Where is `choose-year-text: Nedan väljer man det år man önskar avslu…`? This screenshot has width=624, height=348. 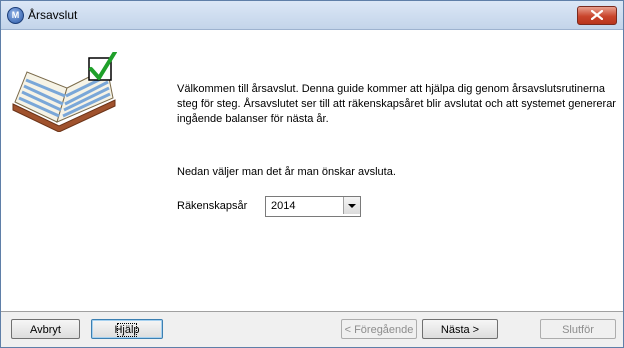
choose-year-text: Nedan väljer man det år man önskar avslu… is located at coordinates (286, 172).